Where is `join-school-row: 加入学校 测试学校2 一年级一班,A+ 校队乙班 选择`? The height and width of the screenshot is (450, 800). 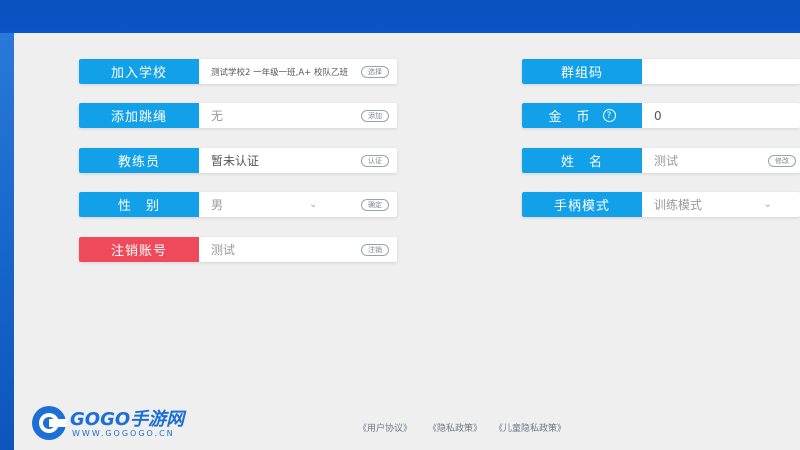
join-school-row: 加入学校 测试学校2 一年级一班,A+ 校队乙班 选择 is located at coordinates (238, 71).